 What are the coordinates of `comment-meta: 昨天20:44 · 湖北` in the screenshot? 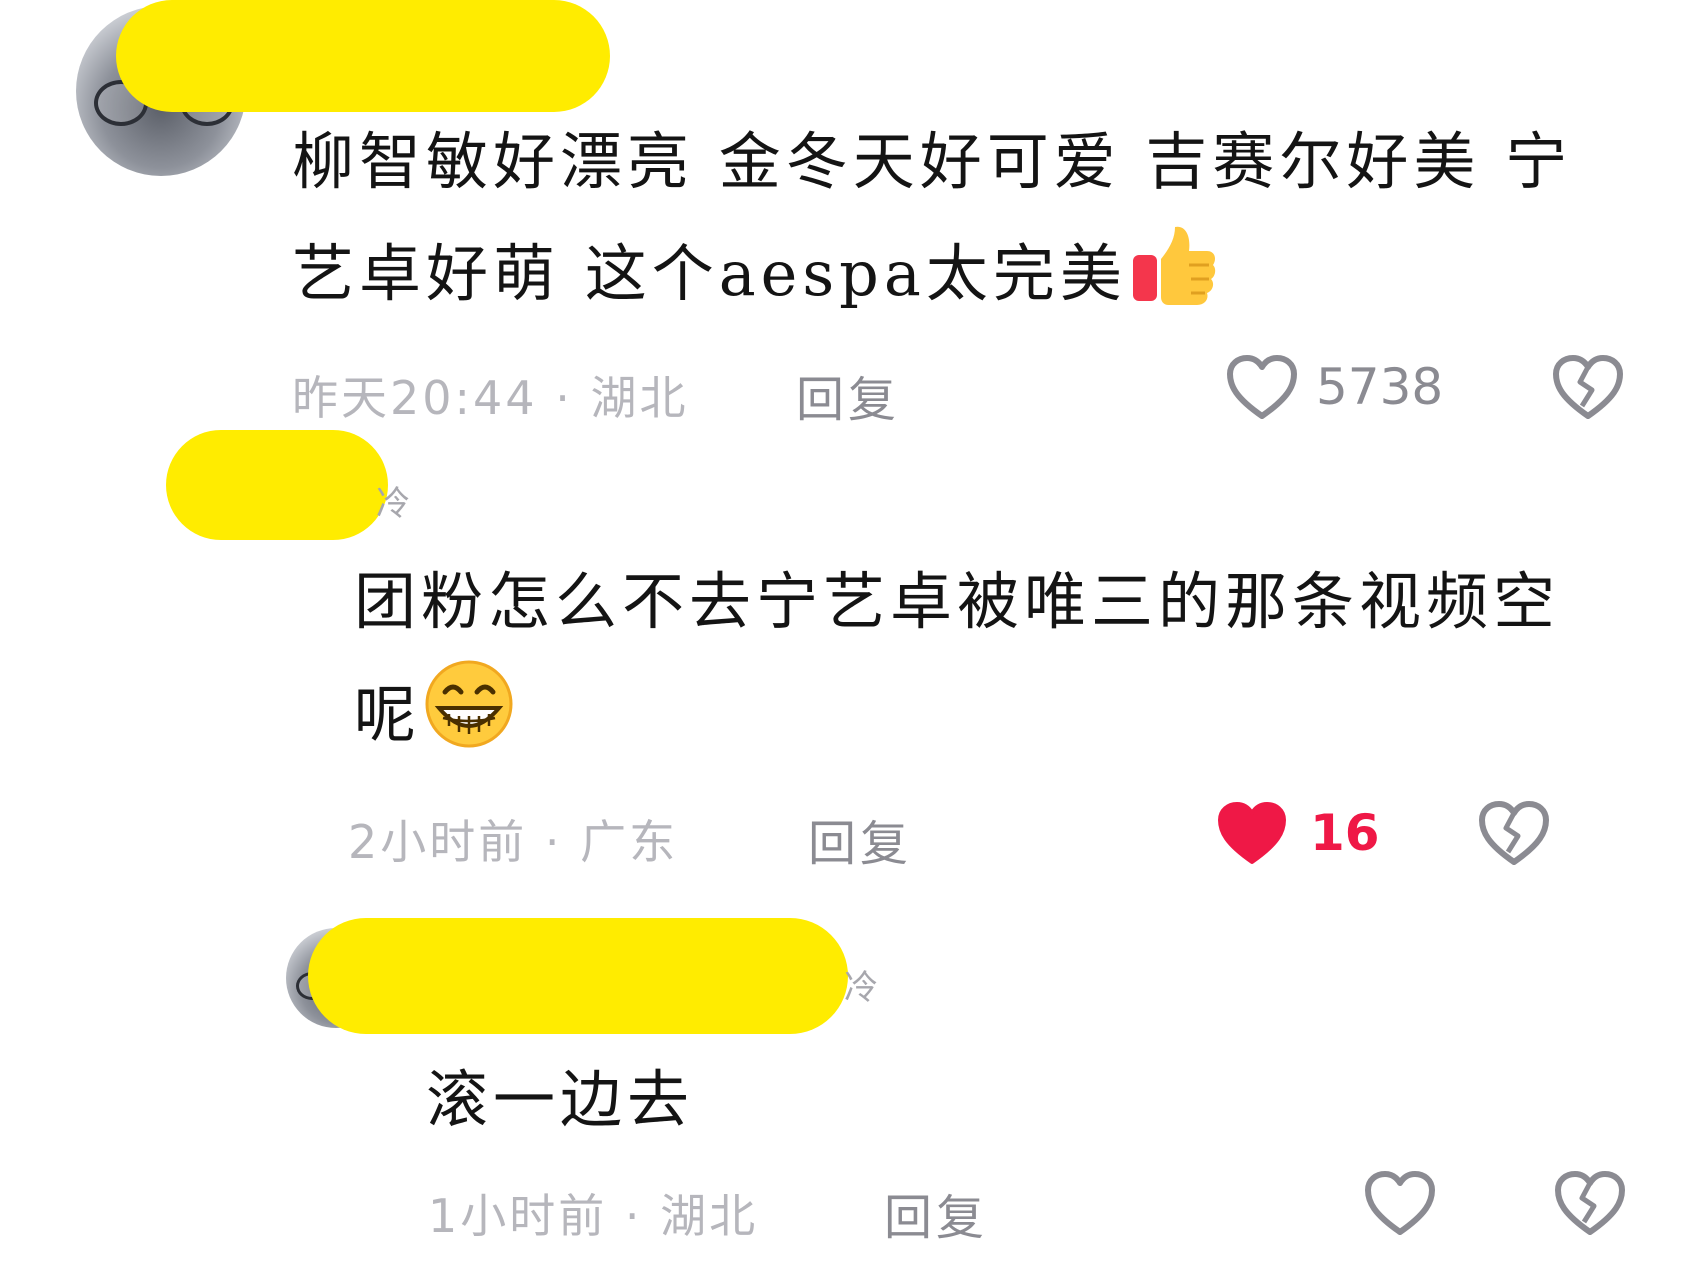 It's located at (490, 395).